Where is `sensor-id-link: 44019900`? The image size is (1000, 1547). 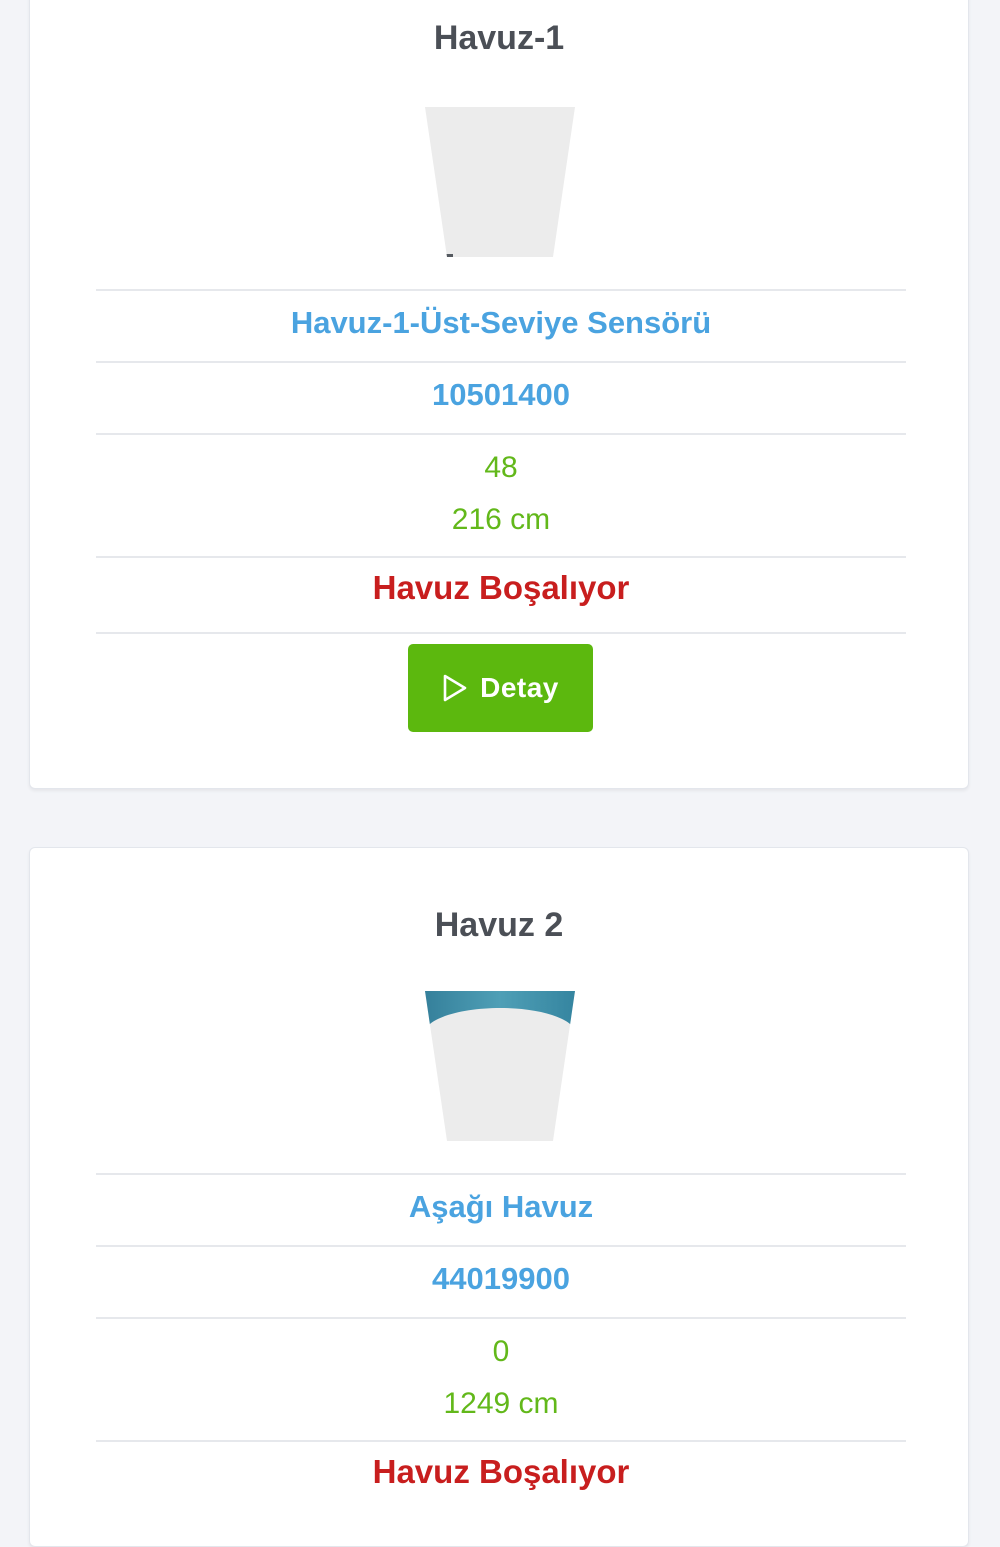
sensor-id-link: 44019900 is located at coordinates (501, 1279).